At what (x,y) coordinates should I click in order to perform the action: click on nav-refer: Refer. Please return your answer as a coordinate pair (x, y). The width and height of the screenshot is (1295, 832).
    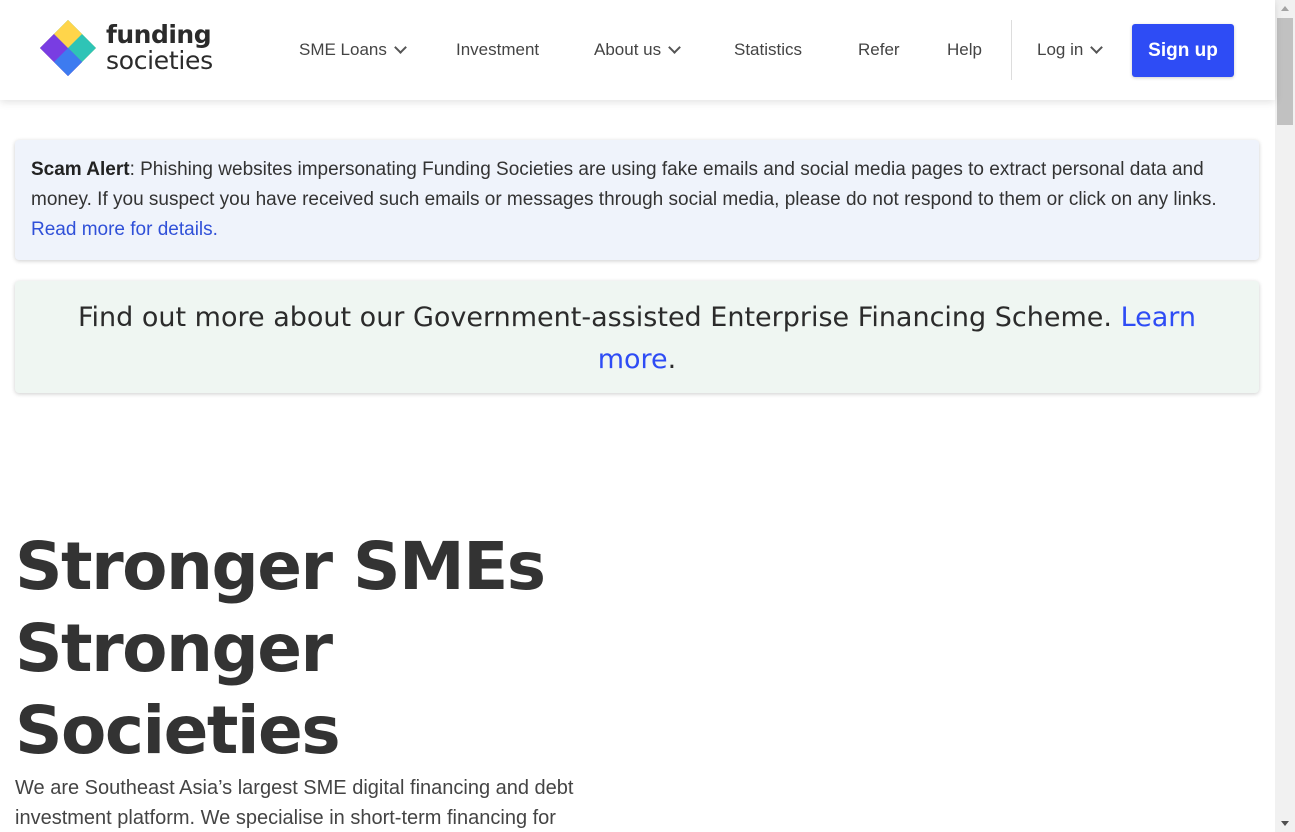
    Looking at the image, I should click on (879, 50).